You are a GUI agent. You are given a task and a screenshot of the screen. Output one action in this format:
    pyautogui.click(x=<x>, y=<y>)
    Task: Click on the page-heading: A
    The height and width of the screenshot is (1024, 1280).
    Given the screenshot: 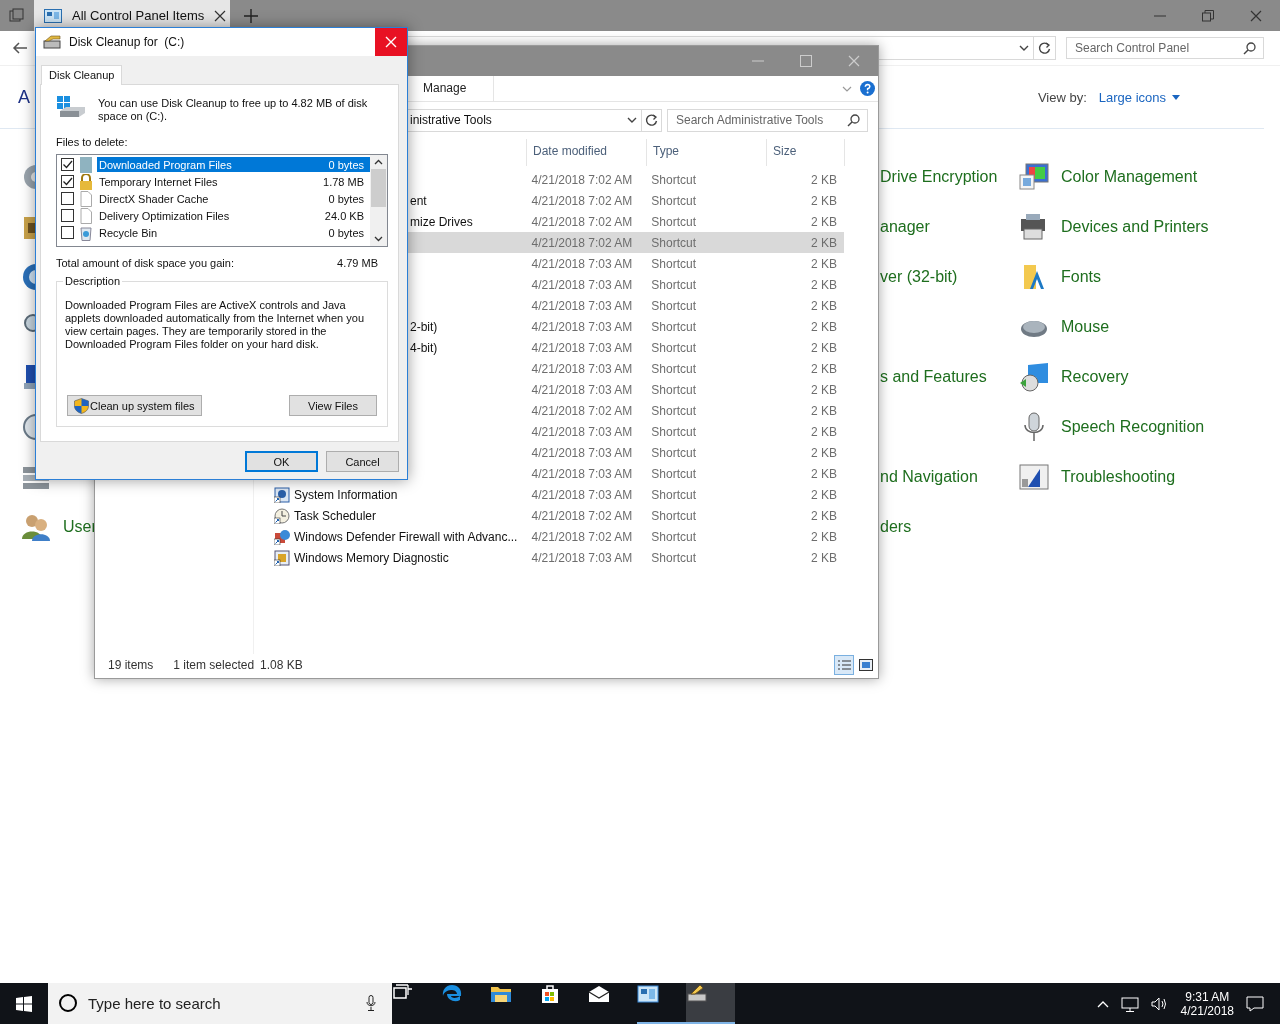 What is the action you would take?
    pyautogui.click(x=24, y=97)
    